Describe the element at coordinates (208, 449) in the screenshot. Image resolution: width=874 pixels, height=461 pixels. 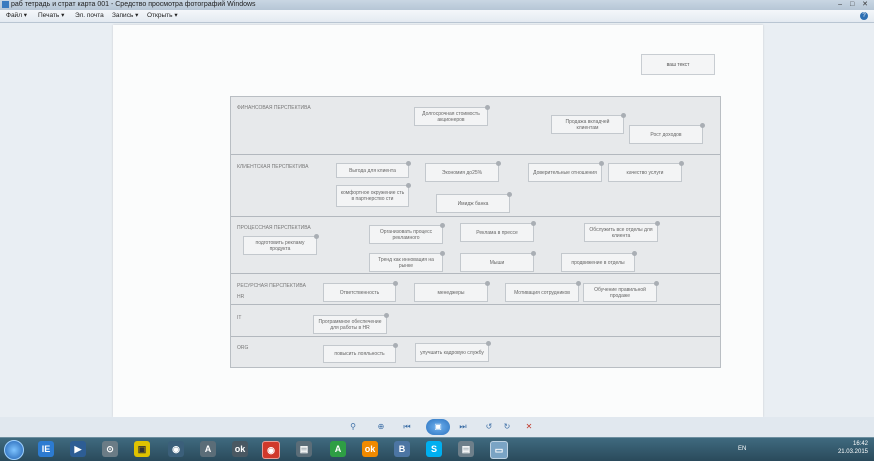
I see `skype-icon: A` at that location.